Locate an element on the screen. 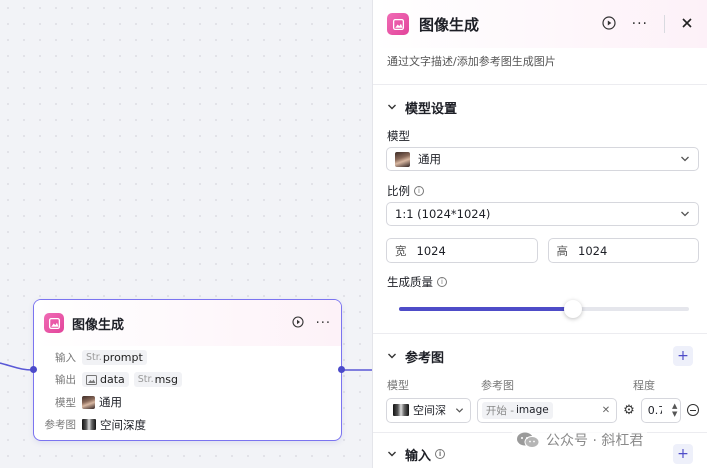 This screenshot has width=707, height=468. reference-section: 参考图 + is located at coordinates (540, 356).